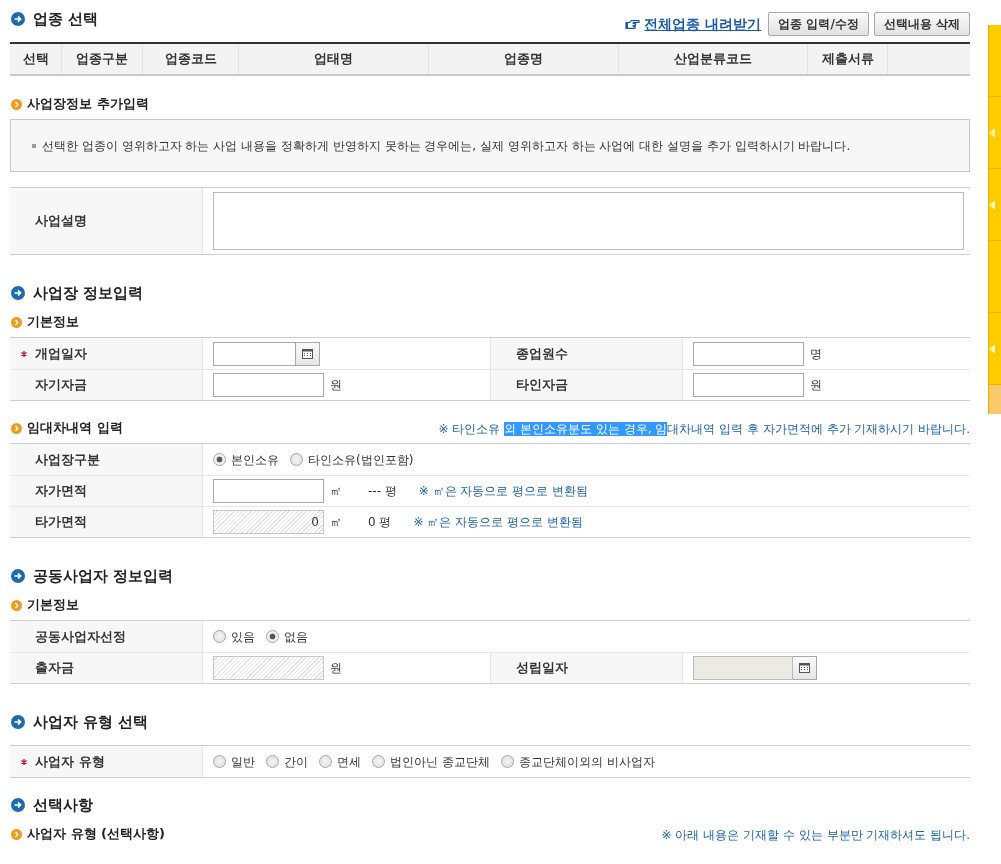 The height and width of the screenshot is (864, 1001). What do you see at coordinates (588, 221) in the screenshot?
I see `text-area` at bounding box center [588, 221].